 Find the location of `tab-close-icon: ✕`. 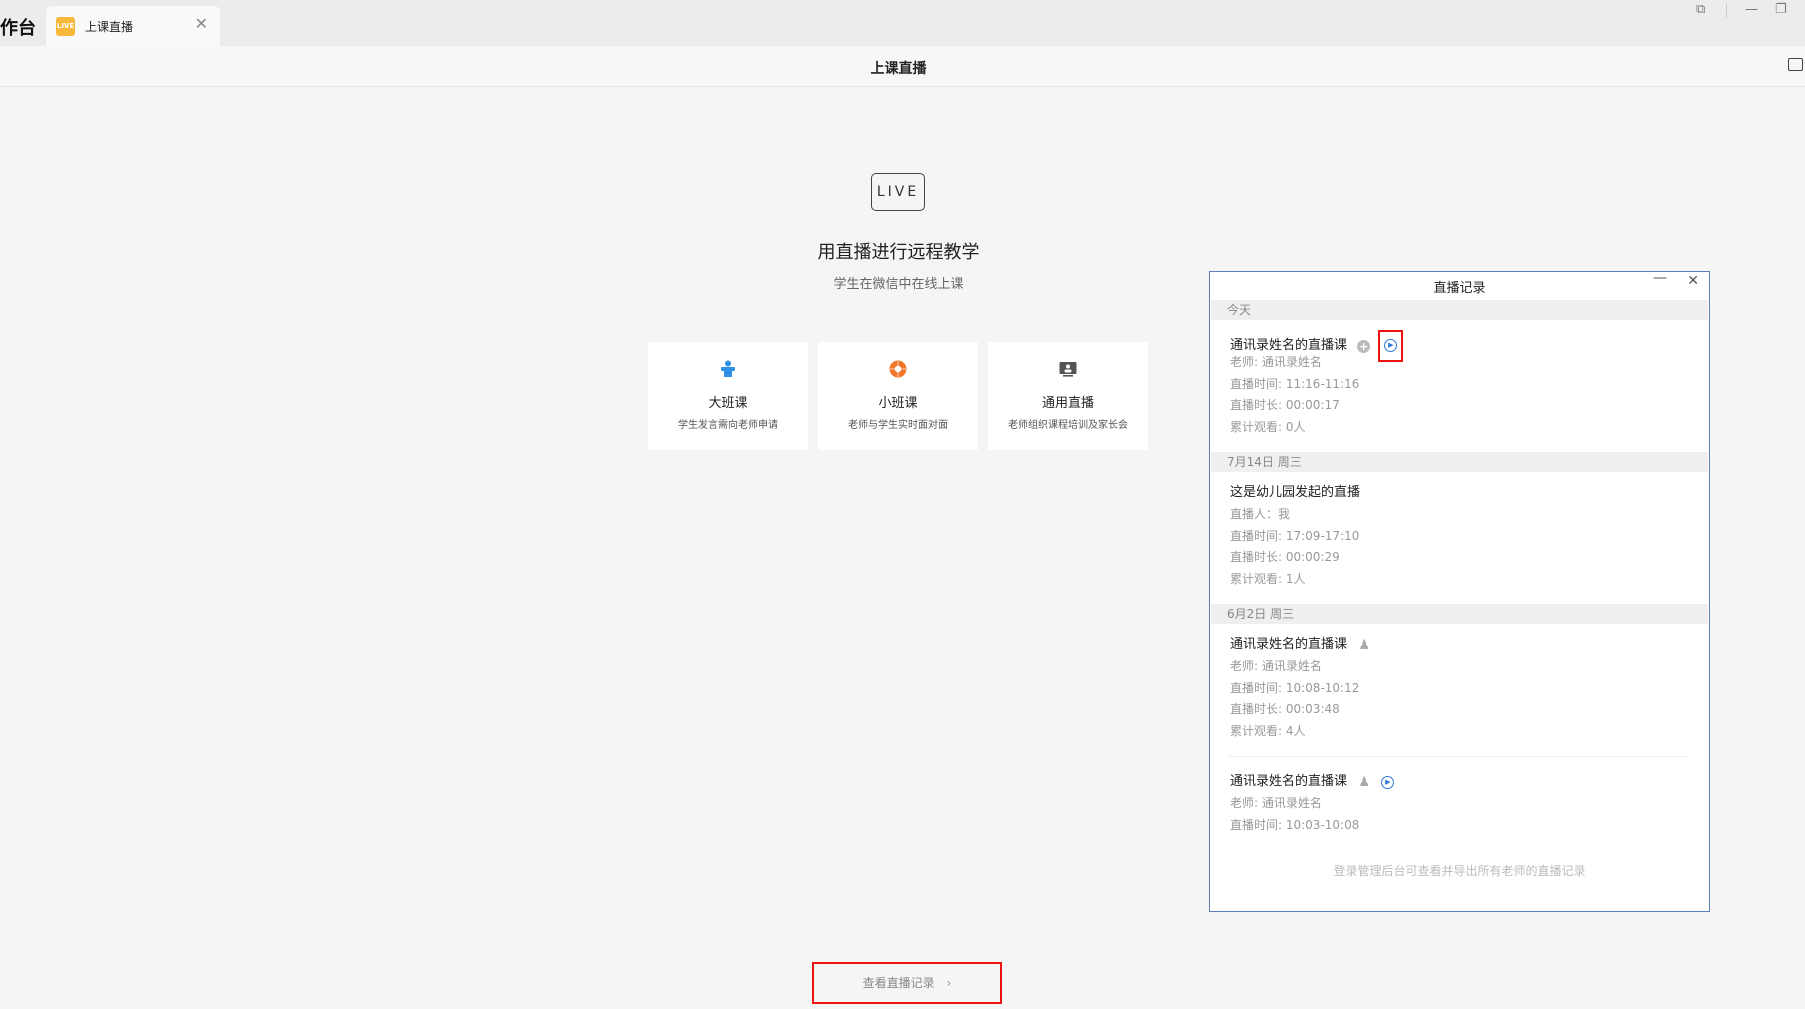

tab-close-icon: ✕ is located at coordinates (201, 23).